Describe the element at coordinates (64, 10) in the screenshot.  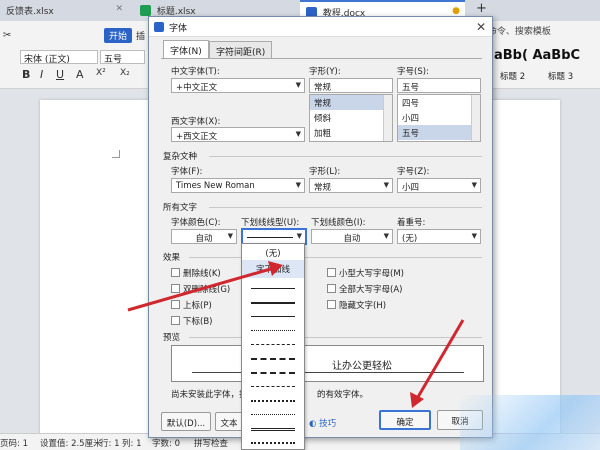
I see `tab-feedback-xlsx: 反馈表.xlsx ✕` at that location.